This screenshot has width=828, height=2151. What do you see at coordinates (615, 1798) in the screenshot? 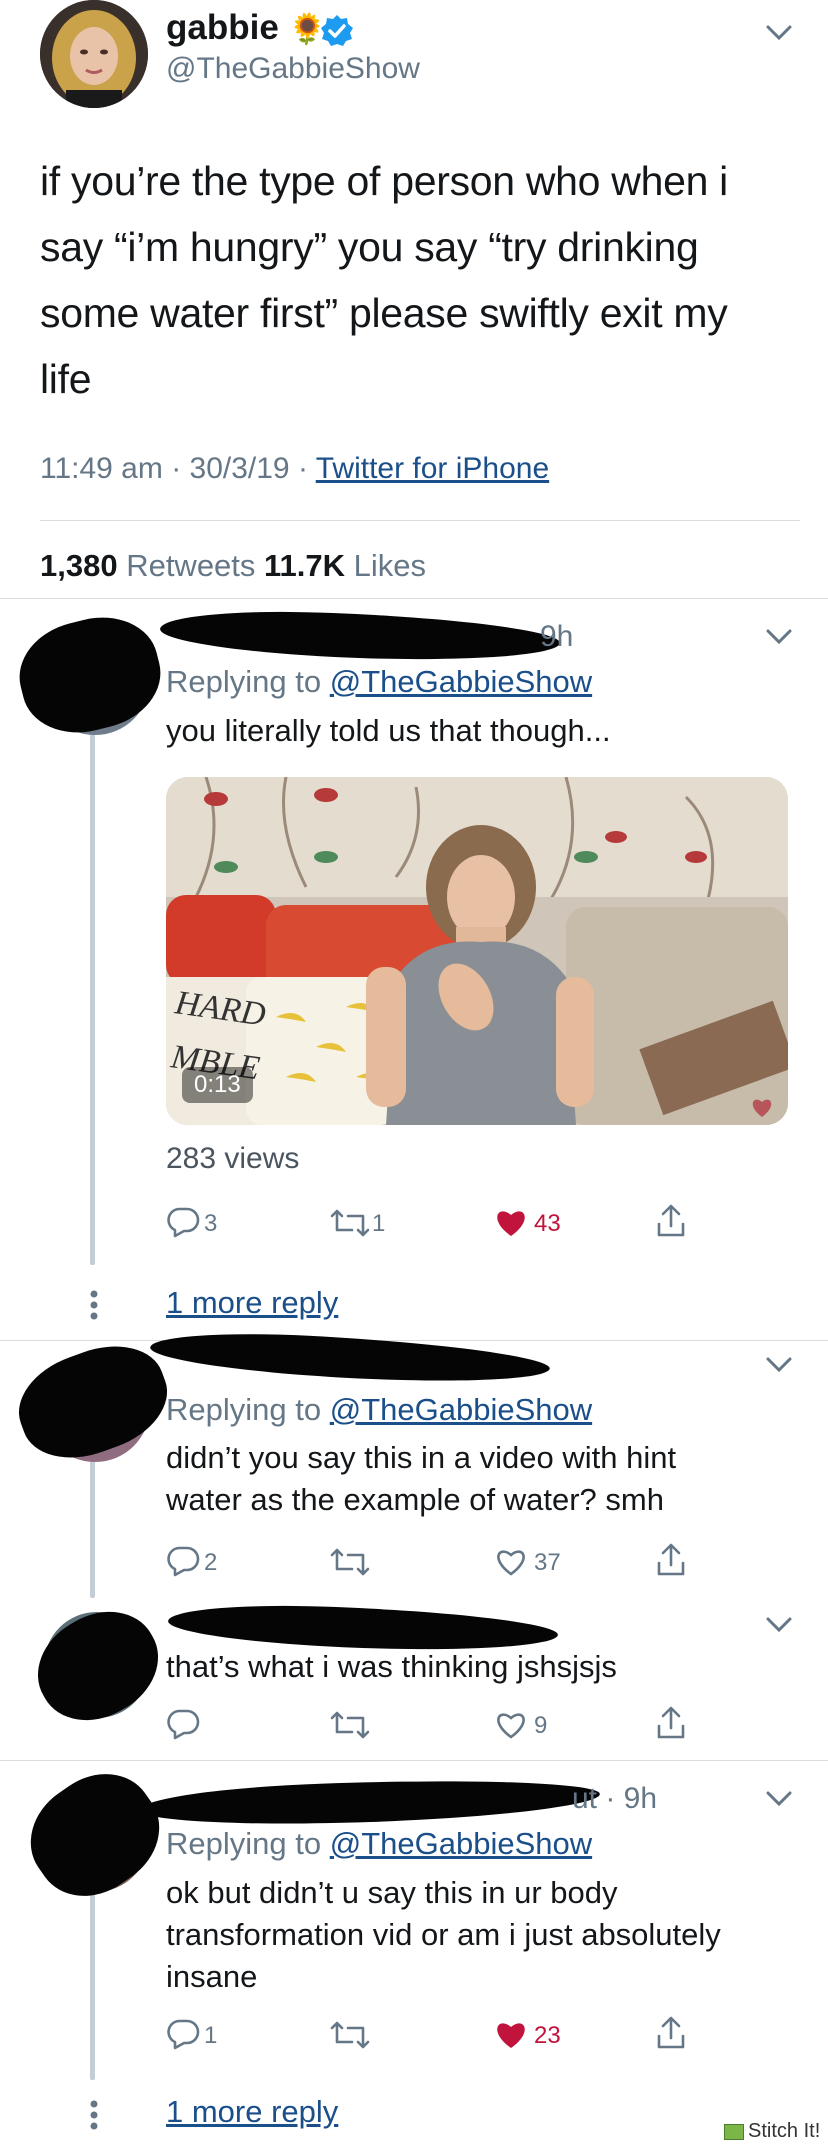
I see `reply-time: ut · 9h` at bounding box center [615, 1798].